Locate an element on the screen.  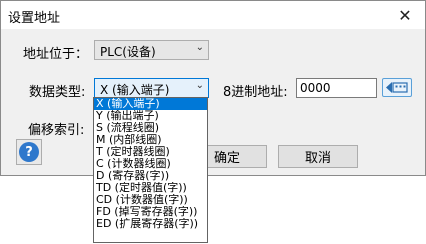
dropdown-item-x: X (输入端子) is located at coordinates (150, 104).